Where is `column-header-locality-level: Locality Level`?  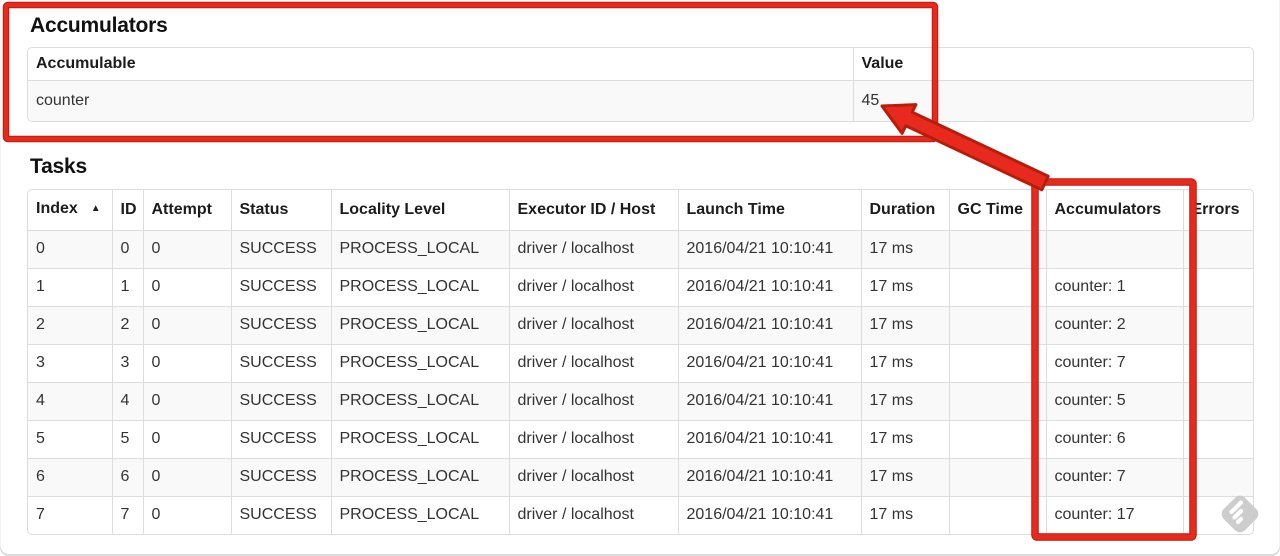
column-header-locality-level: Locality Level is located at coordinates (419, 210).